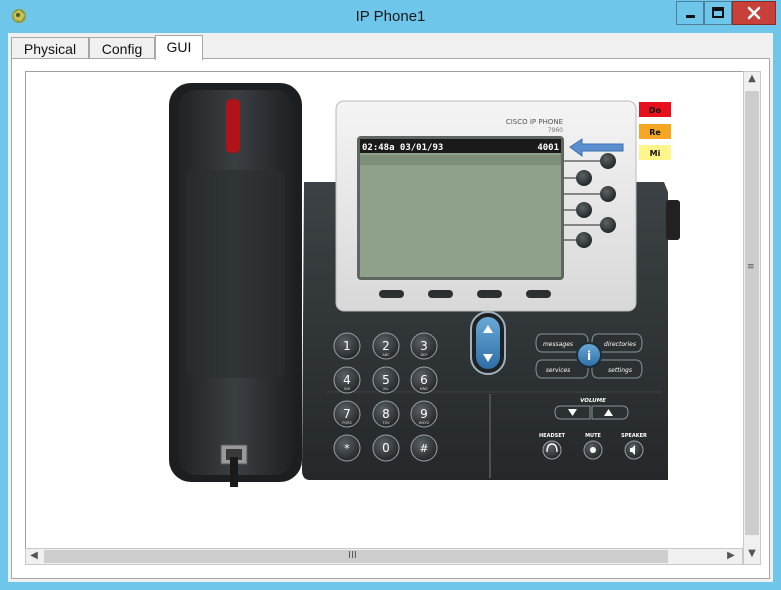  I want to click on mute-icon, so click(593, 450).